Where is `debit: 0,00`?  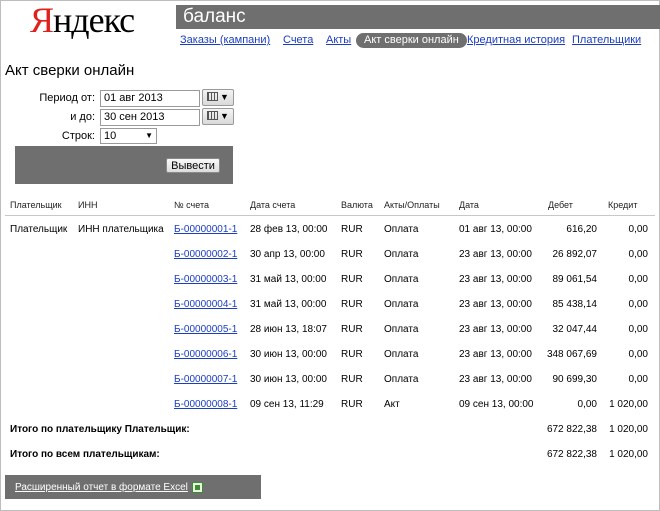 debit: 0,00 is located at coordinates (587, 404).